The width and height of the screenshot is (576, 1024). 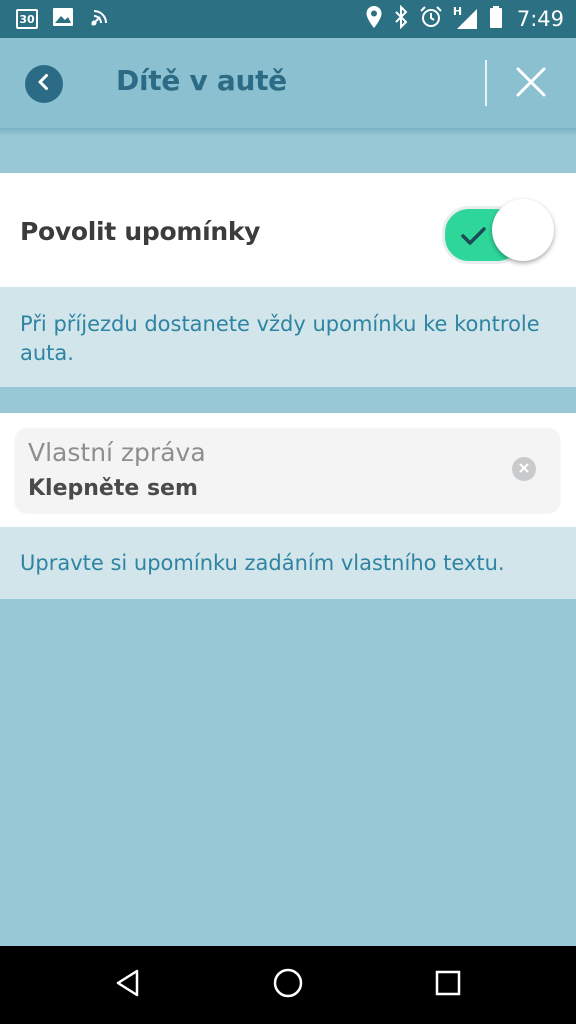 I want to click on nav-home-button, so click(x=288, y=985).